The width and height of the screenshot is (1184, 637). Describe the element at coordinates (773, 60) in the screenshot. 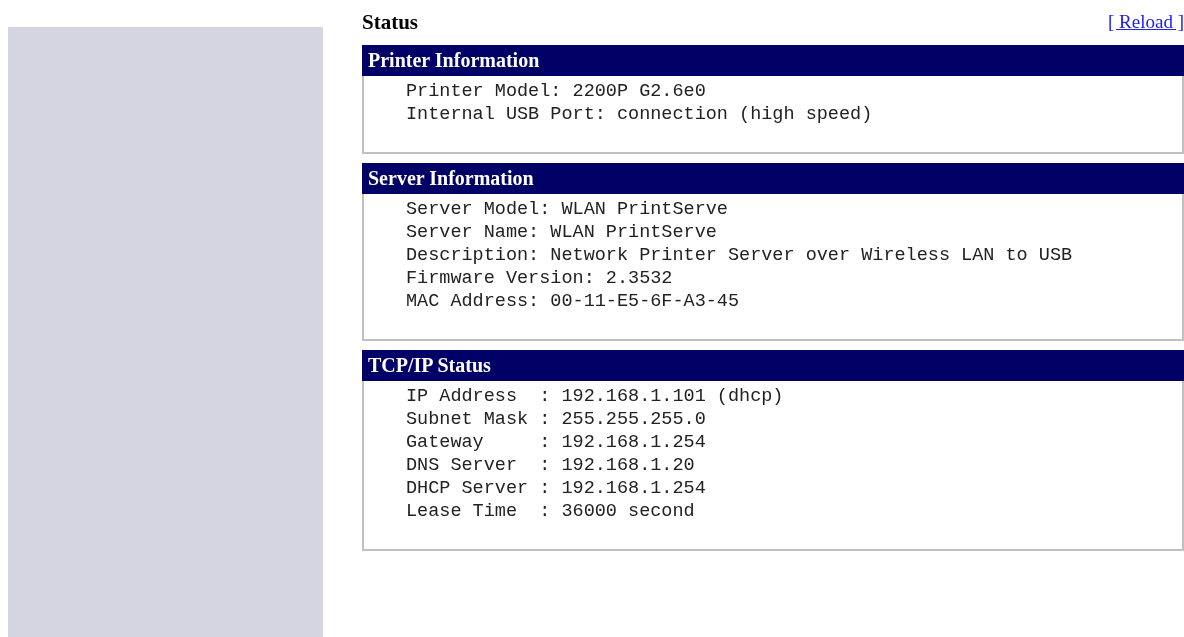

I see `section-heading: Printer Information` at that location.